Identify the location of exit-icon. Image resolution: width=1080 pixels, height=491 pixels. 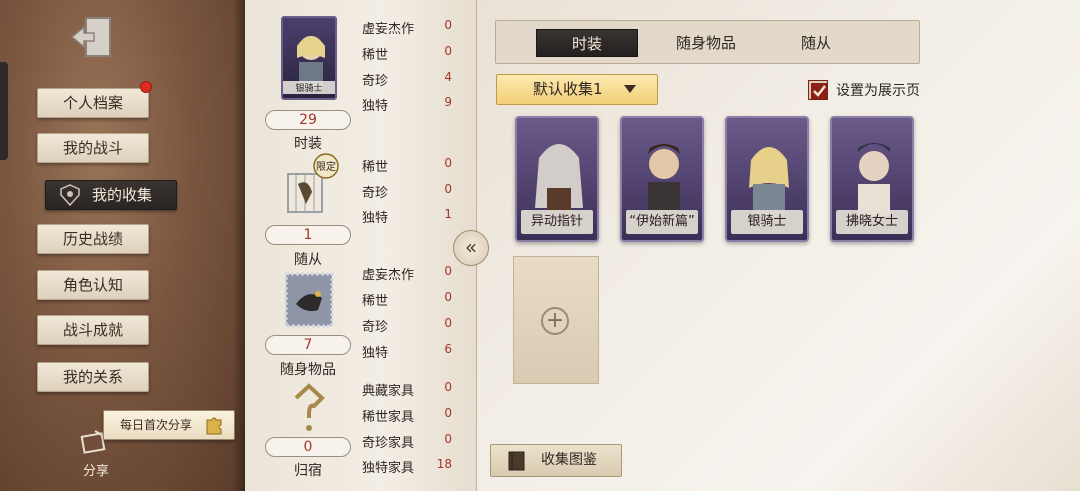
(92, 37).